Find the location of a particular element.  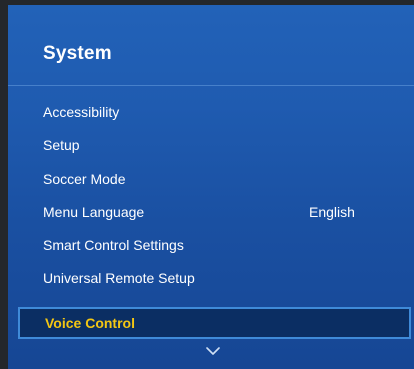

menu-item-smart-control-settings: Smart Control Settings is located at coordinates (213, 245).